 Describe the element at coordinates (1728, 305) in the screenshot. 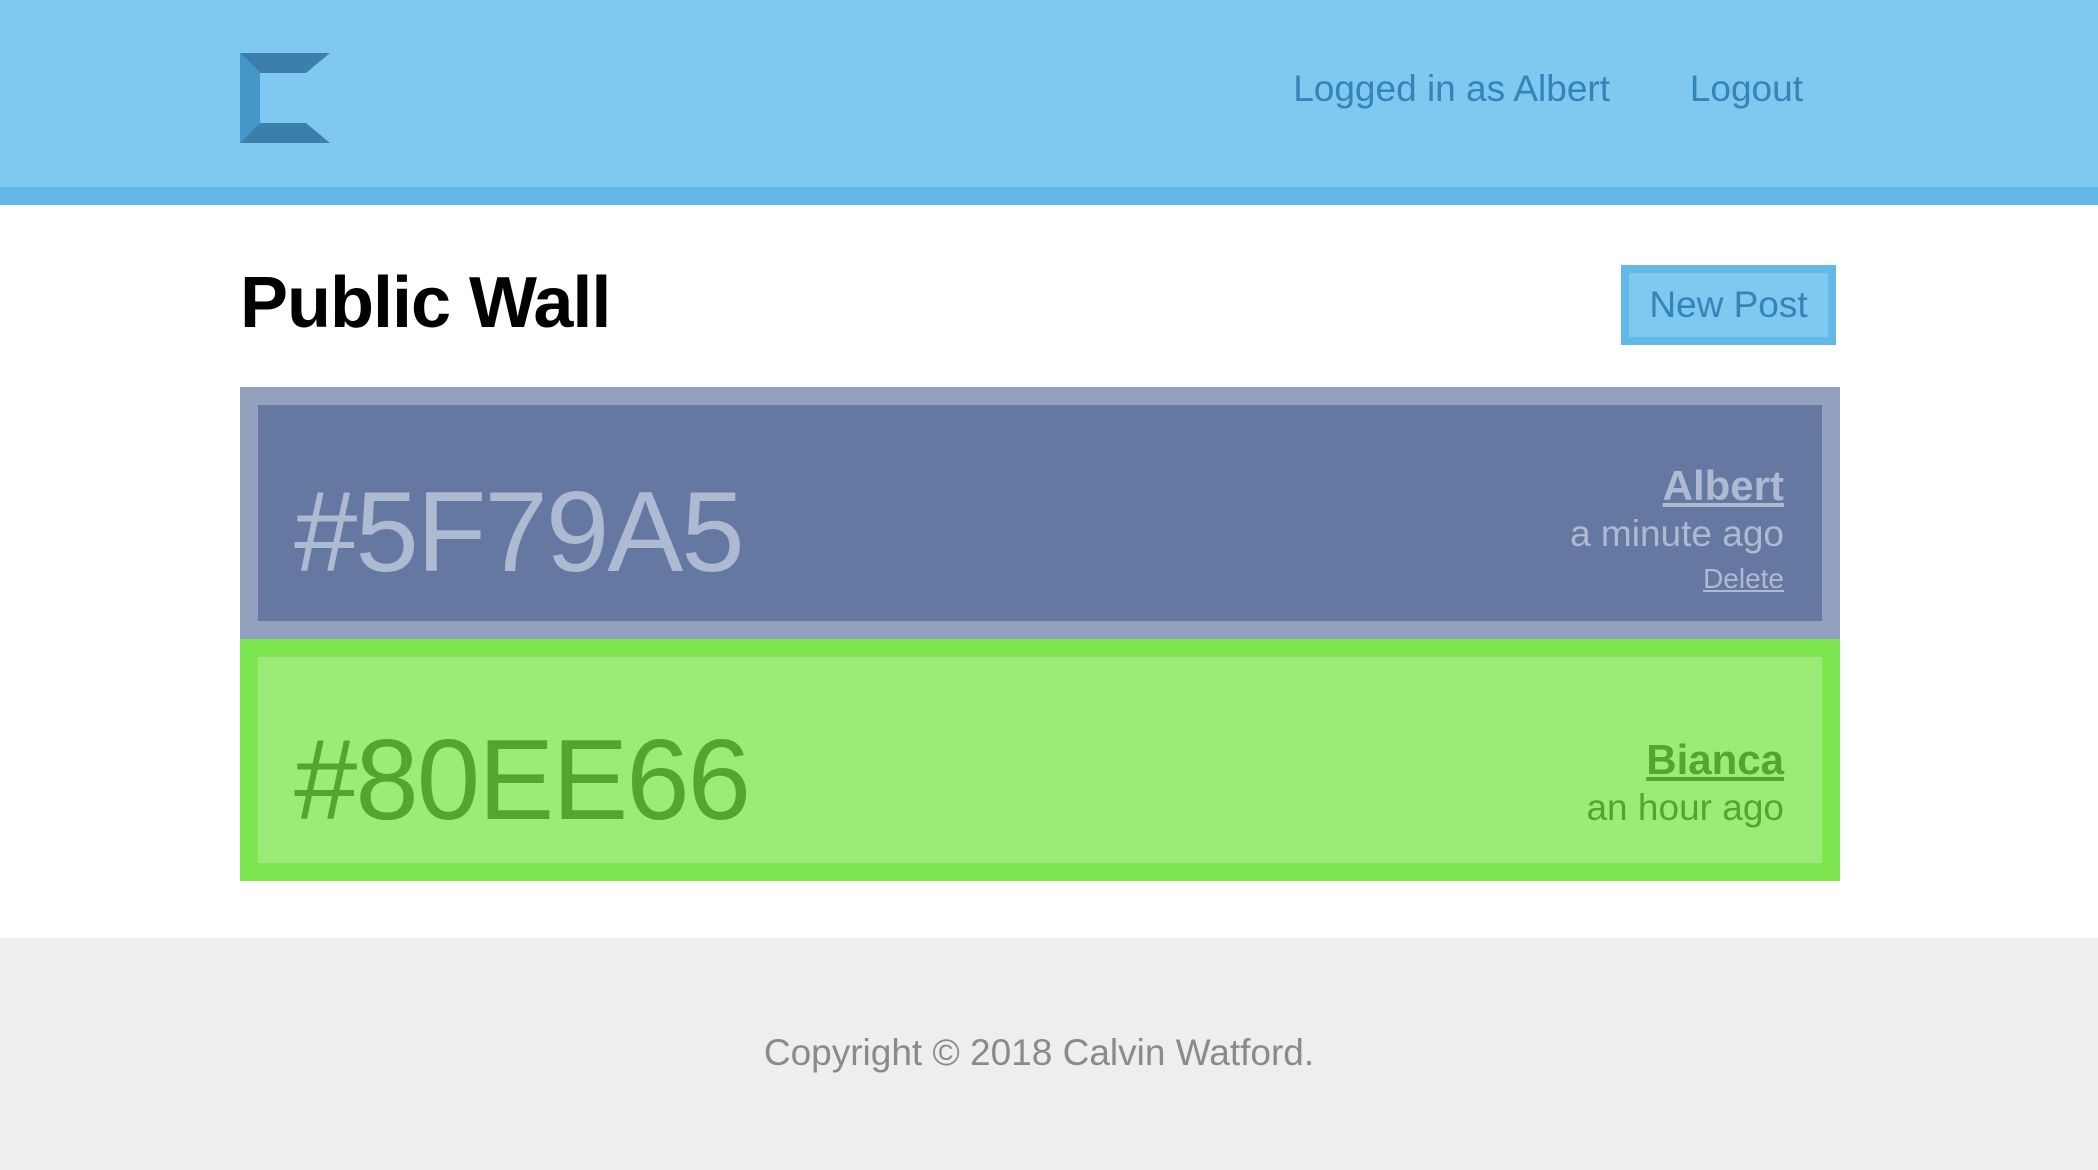

I see `new-post-button: New Post` at that location.